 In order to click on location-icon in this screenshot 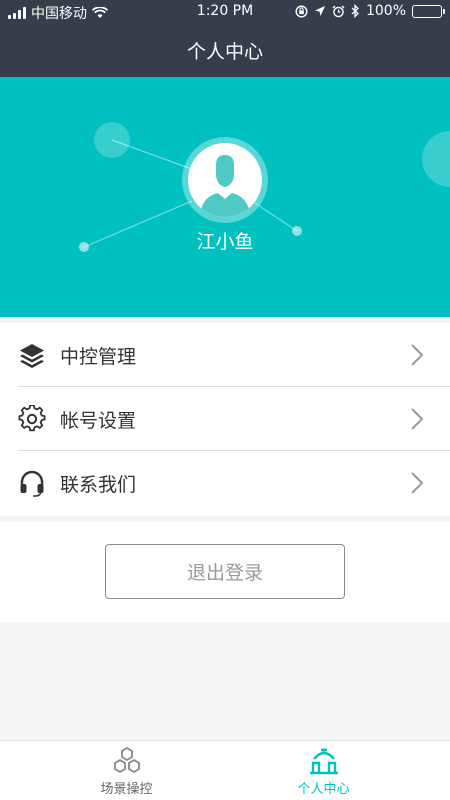, I will do `click(319, 11)`.